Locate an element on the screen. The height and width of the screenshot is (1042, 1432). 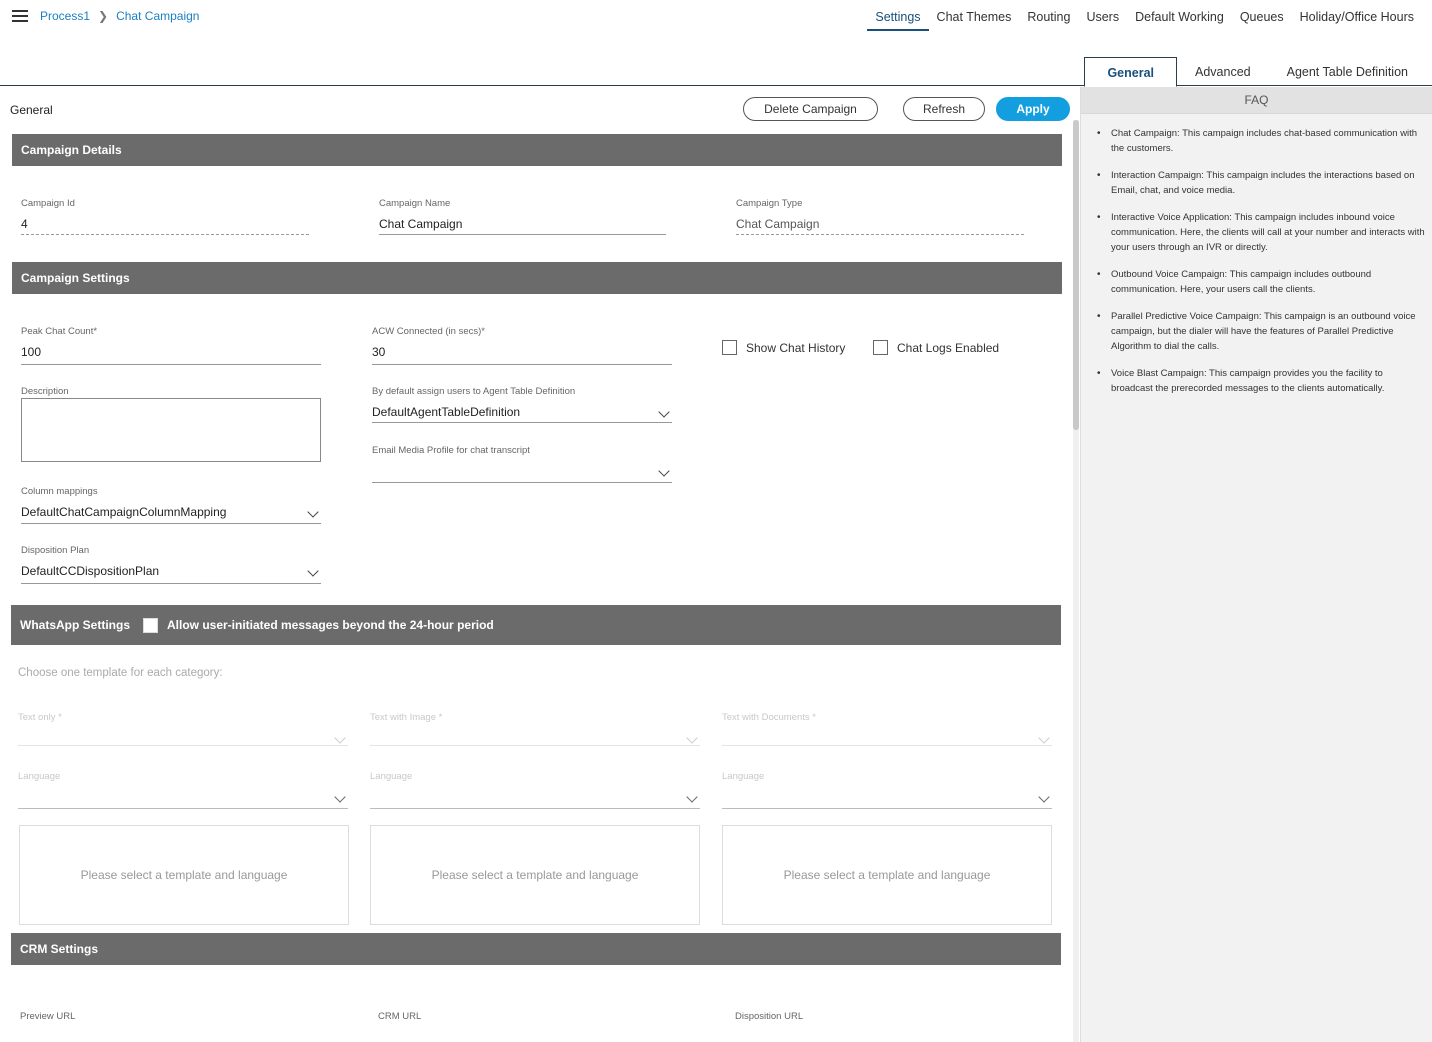
email-media-profile-field: Email Media Profile for chat transcript is located at coordinates (522, 464).